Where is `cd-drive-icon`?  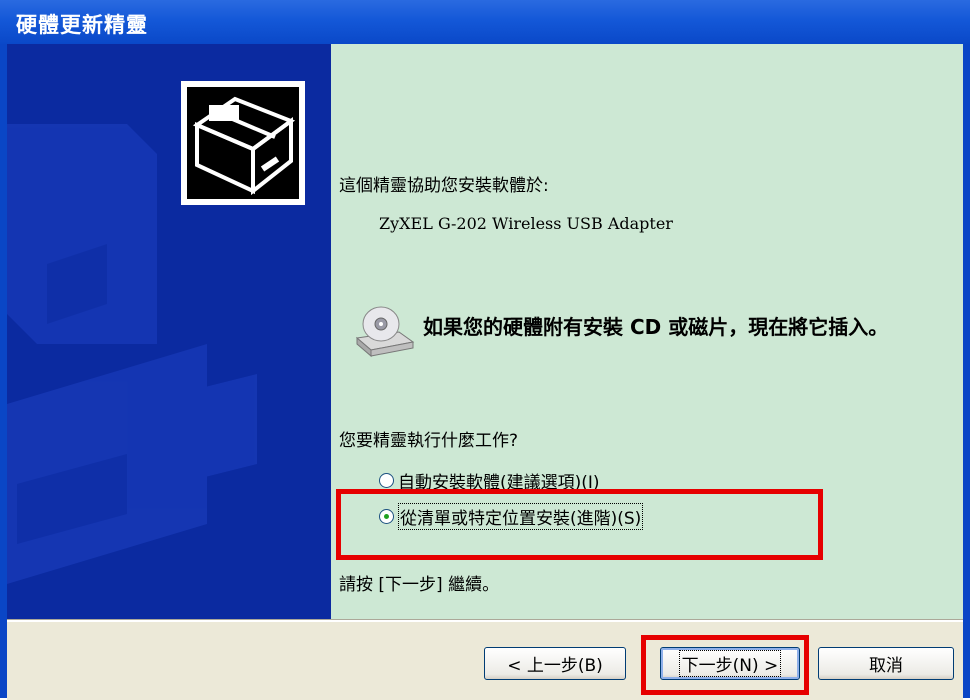
cd-drive-icon is located at coordinates (385, 332).